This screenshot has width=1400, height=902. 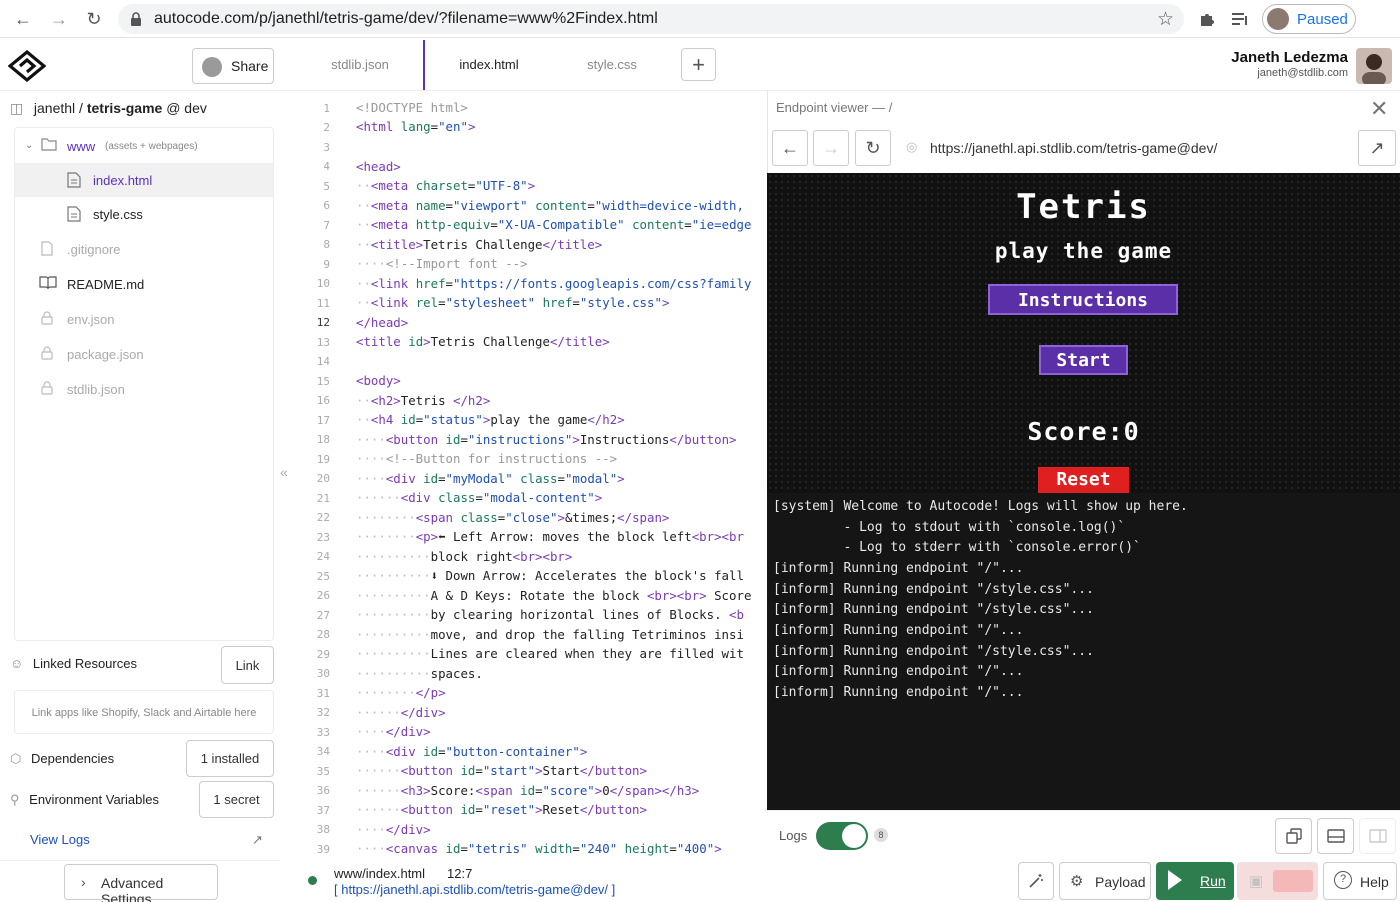 What do you see at coordinates (1309, 19) in the screenshot?
I see `profile-button: Paused` at bounding box center [1309, 19].